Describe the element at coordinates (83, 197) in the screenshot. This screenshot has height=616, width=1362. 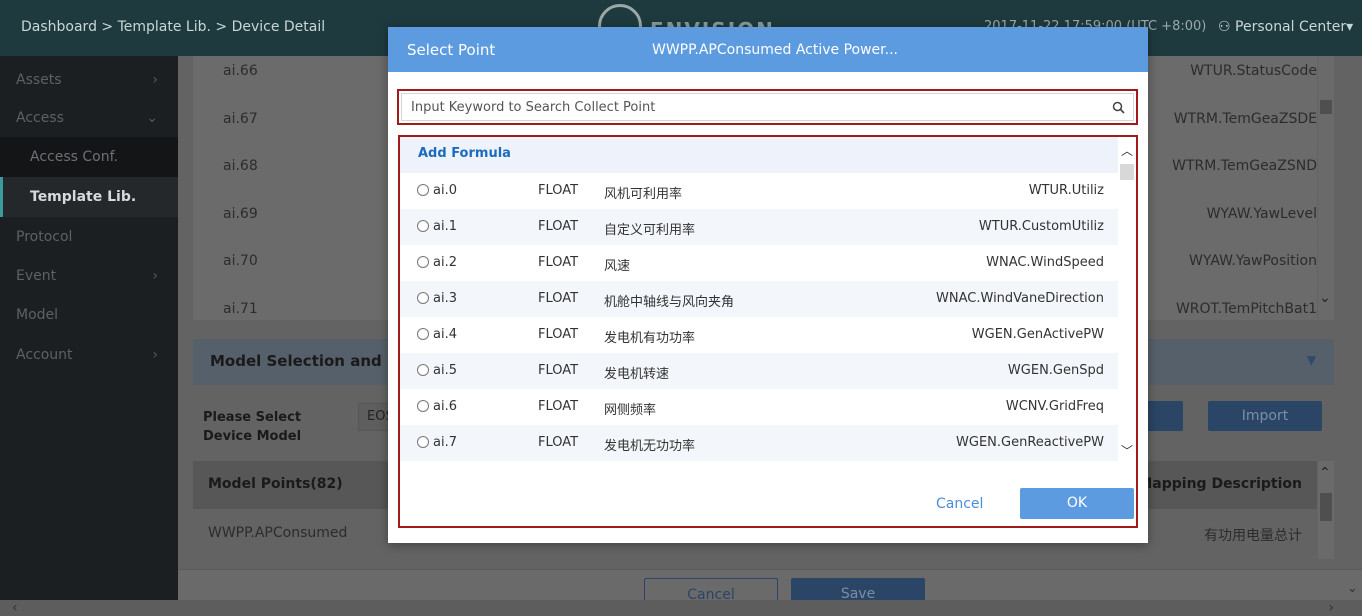
I see `sidebar-item-label: Template Lib.` at that location.